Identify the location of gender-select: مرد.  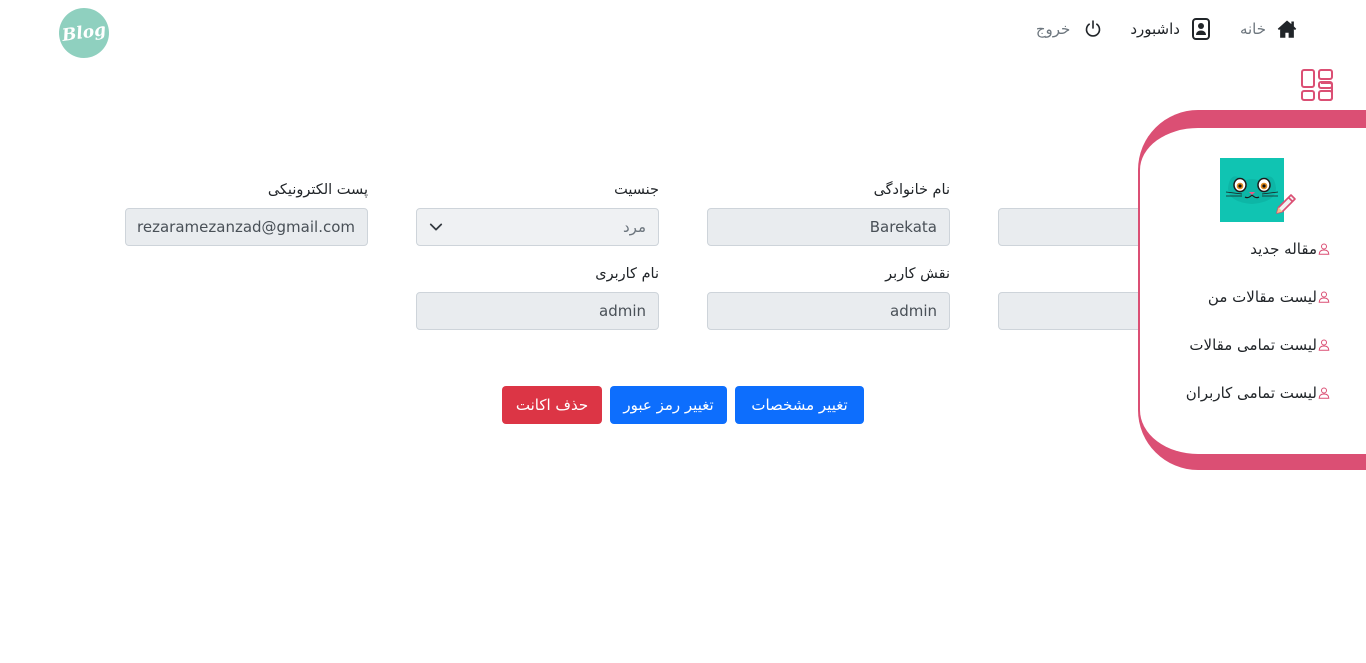
(537, 227).